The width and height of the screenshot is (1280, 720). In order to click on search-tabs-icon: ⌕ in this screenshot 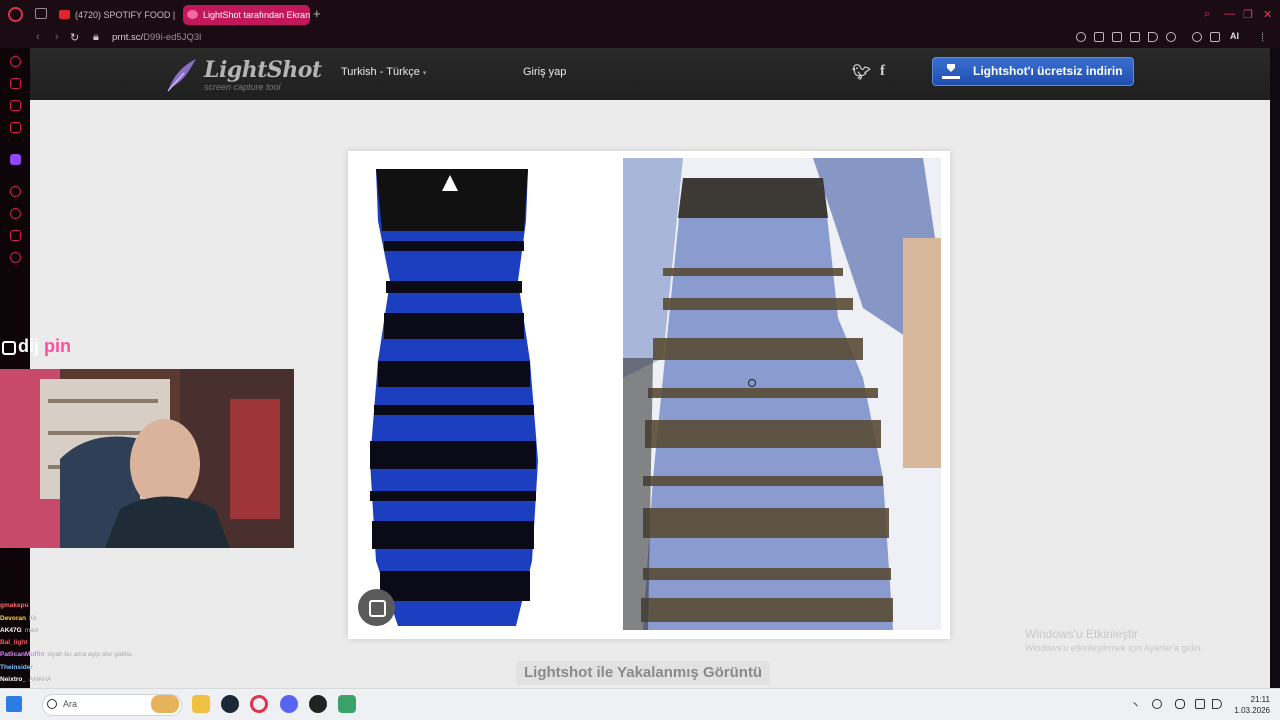, I will do `click(1207, 14)`.